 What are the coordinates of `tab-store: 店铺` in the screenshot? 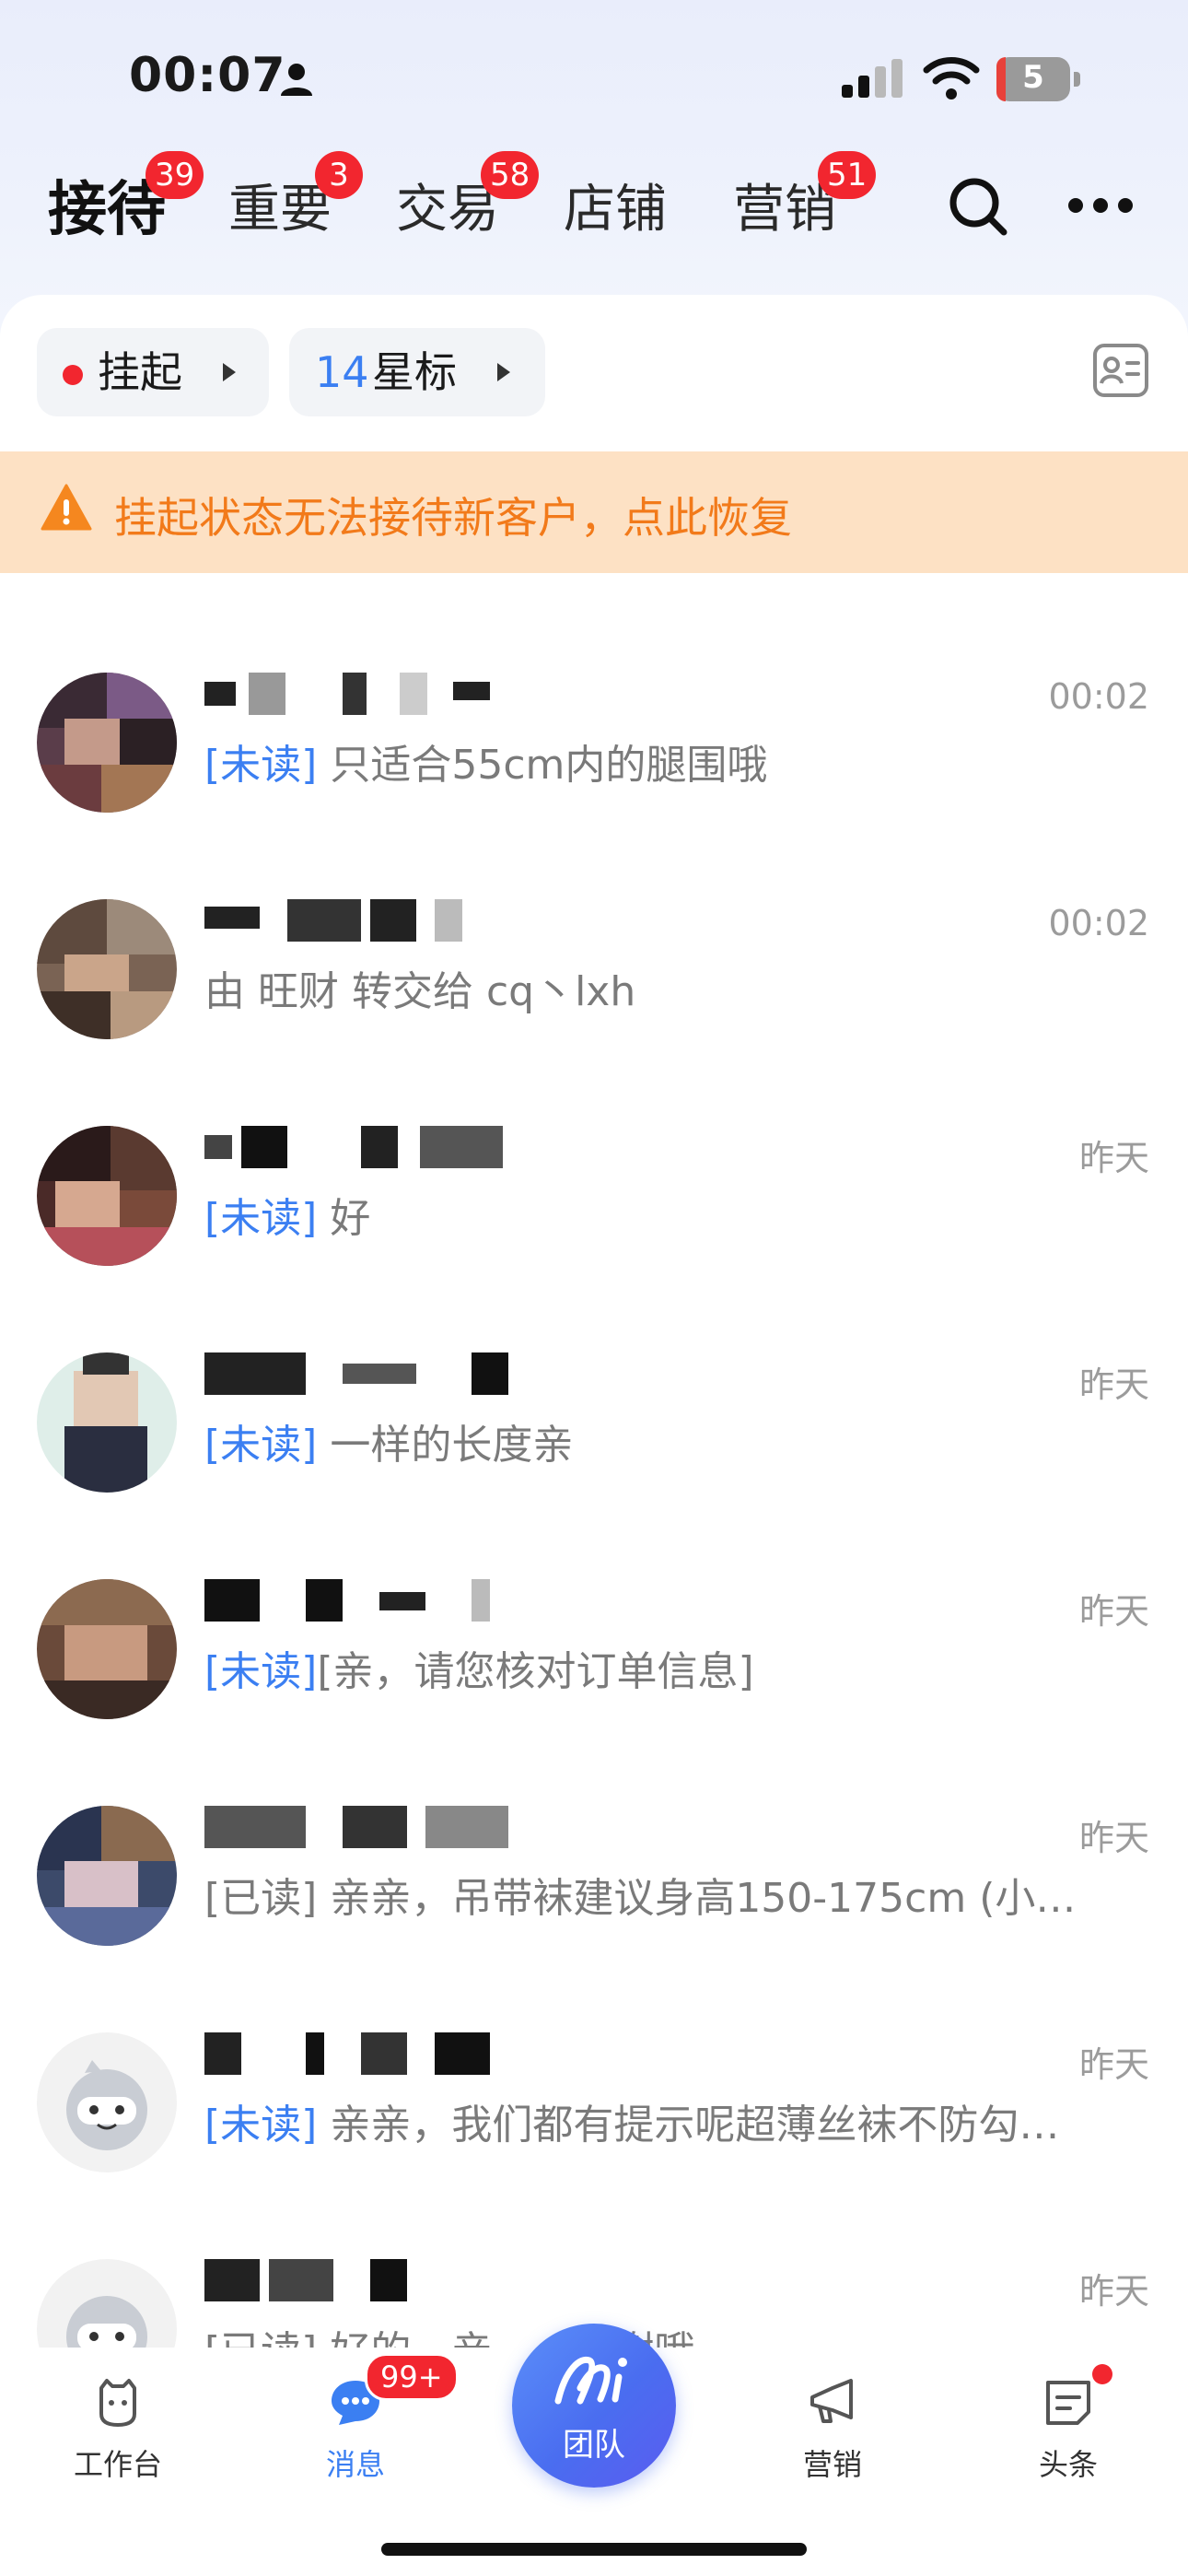 It's located at (615, 205).